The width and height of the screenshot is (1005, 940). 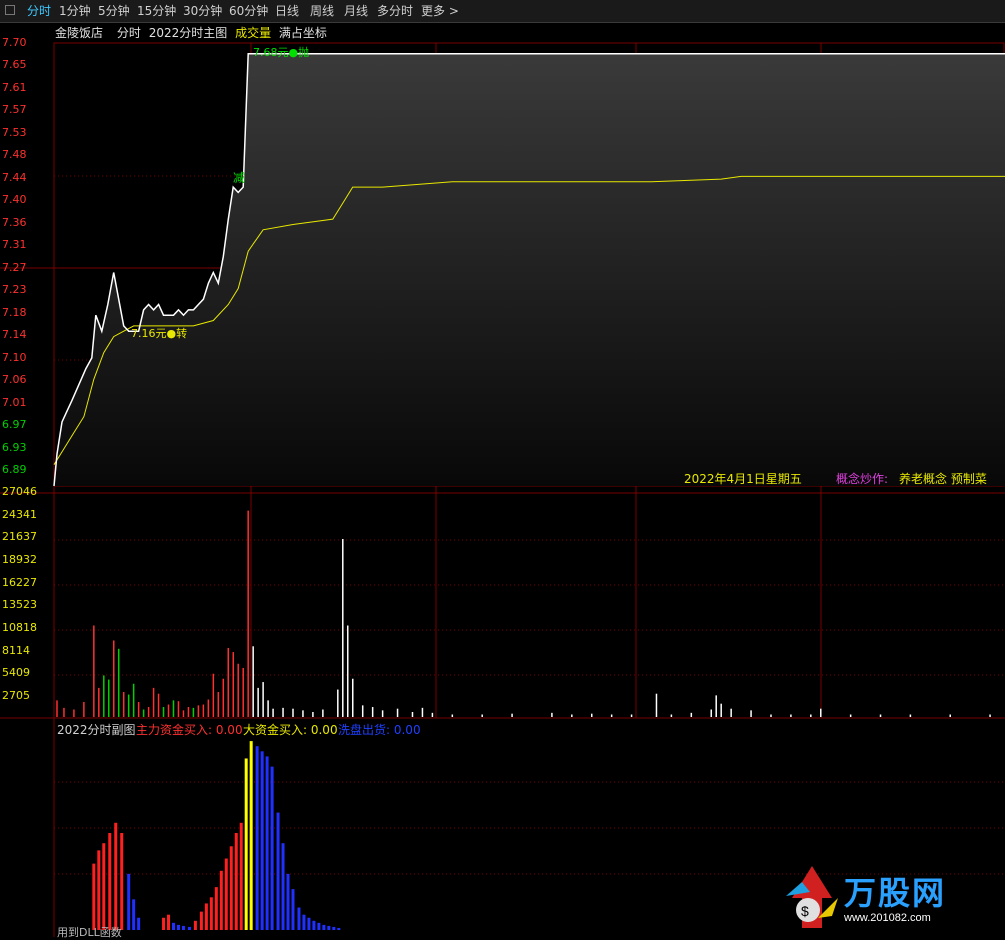 I want to click on volume-tick: 13523, so click(x=19, y=605).